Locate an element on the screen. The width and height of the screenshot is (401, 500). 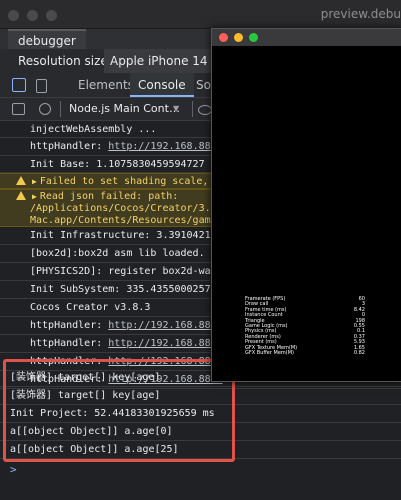
preview-zoom-button is located at coordinates (253, 37).